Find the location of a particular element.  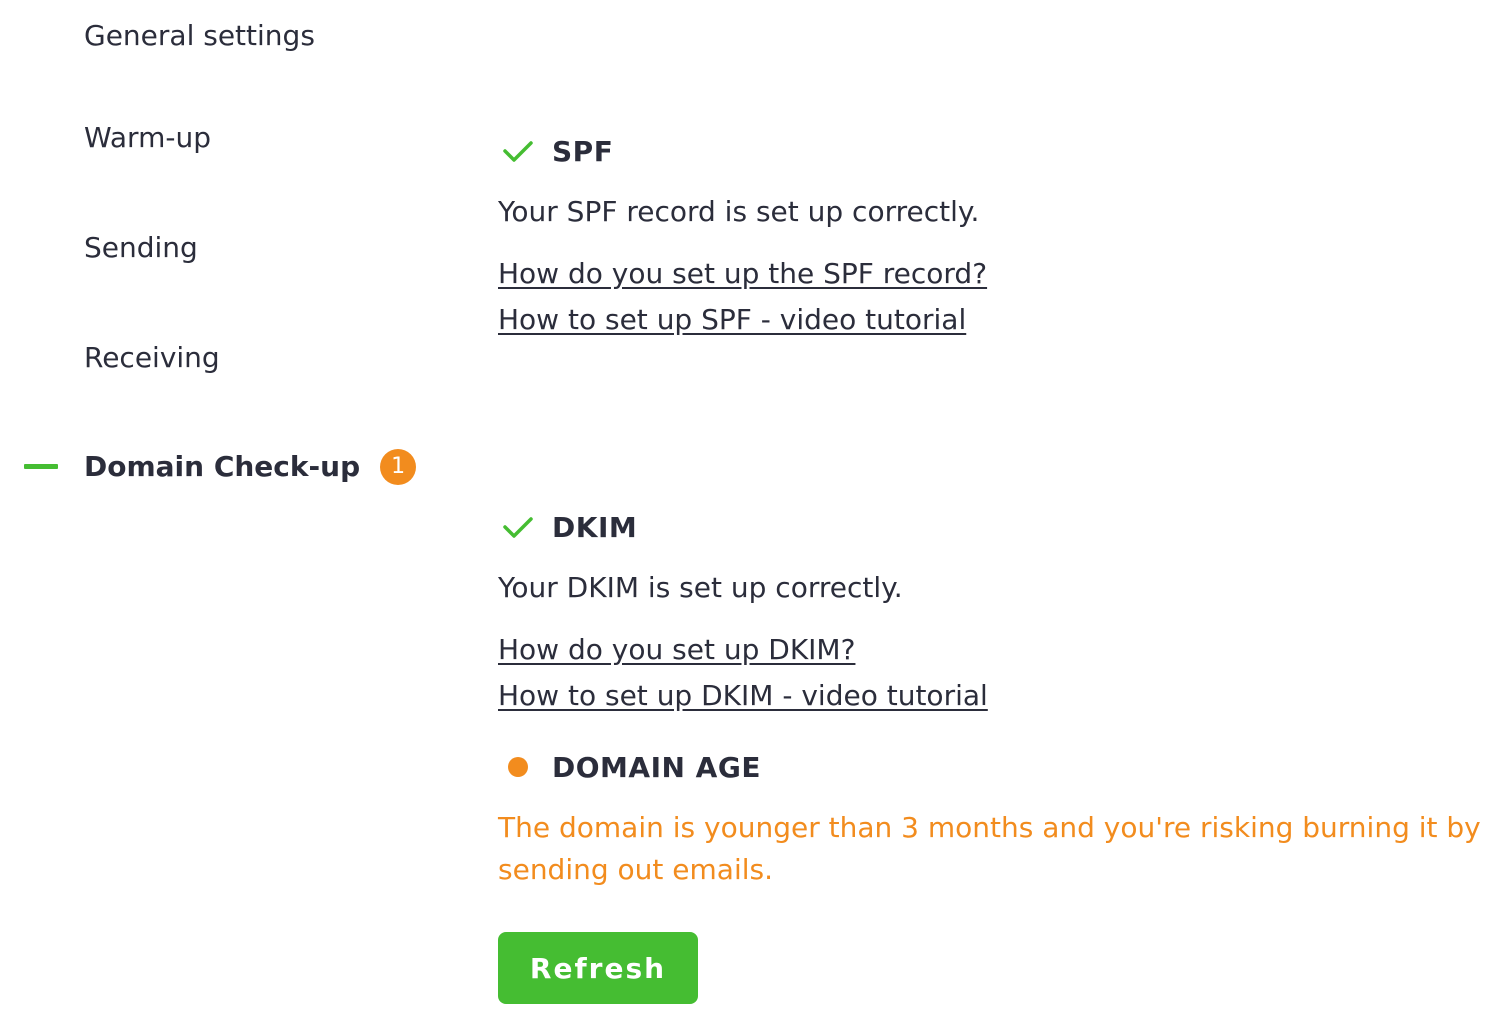

refresh-button: Refresh is located at coordinates (598, 968).